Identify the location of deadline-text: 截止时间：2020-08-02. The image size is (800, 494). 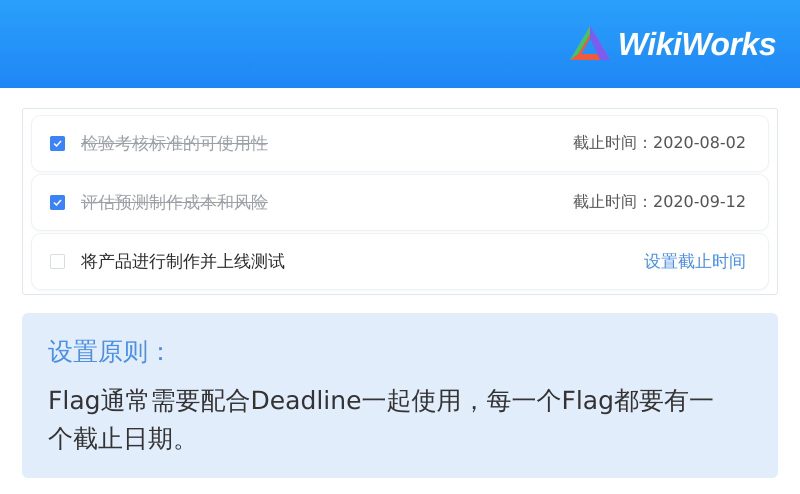
(659, 143).